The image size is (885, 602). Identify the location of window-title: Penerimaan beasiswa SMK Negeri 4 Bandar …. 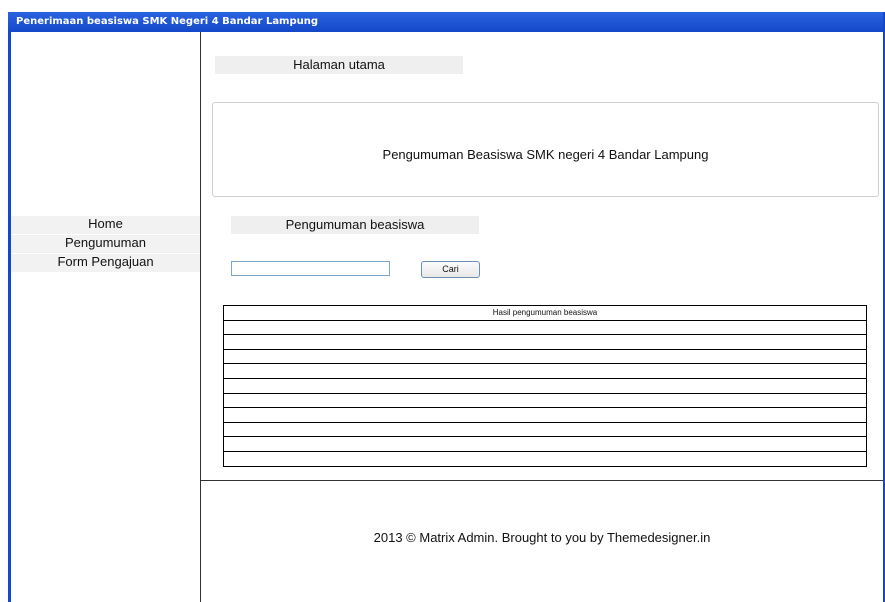
(167, 21).